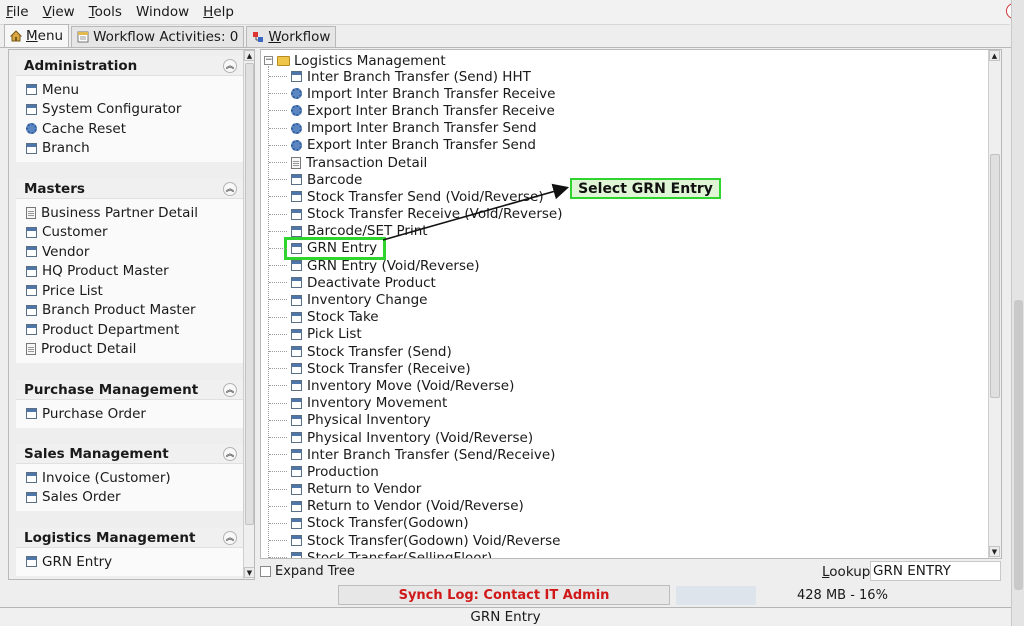 The width and height of the screenshot is (1024, 626). I want to click on section-header: Administration ︽, so click(129, 66).